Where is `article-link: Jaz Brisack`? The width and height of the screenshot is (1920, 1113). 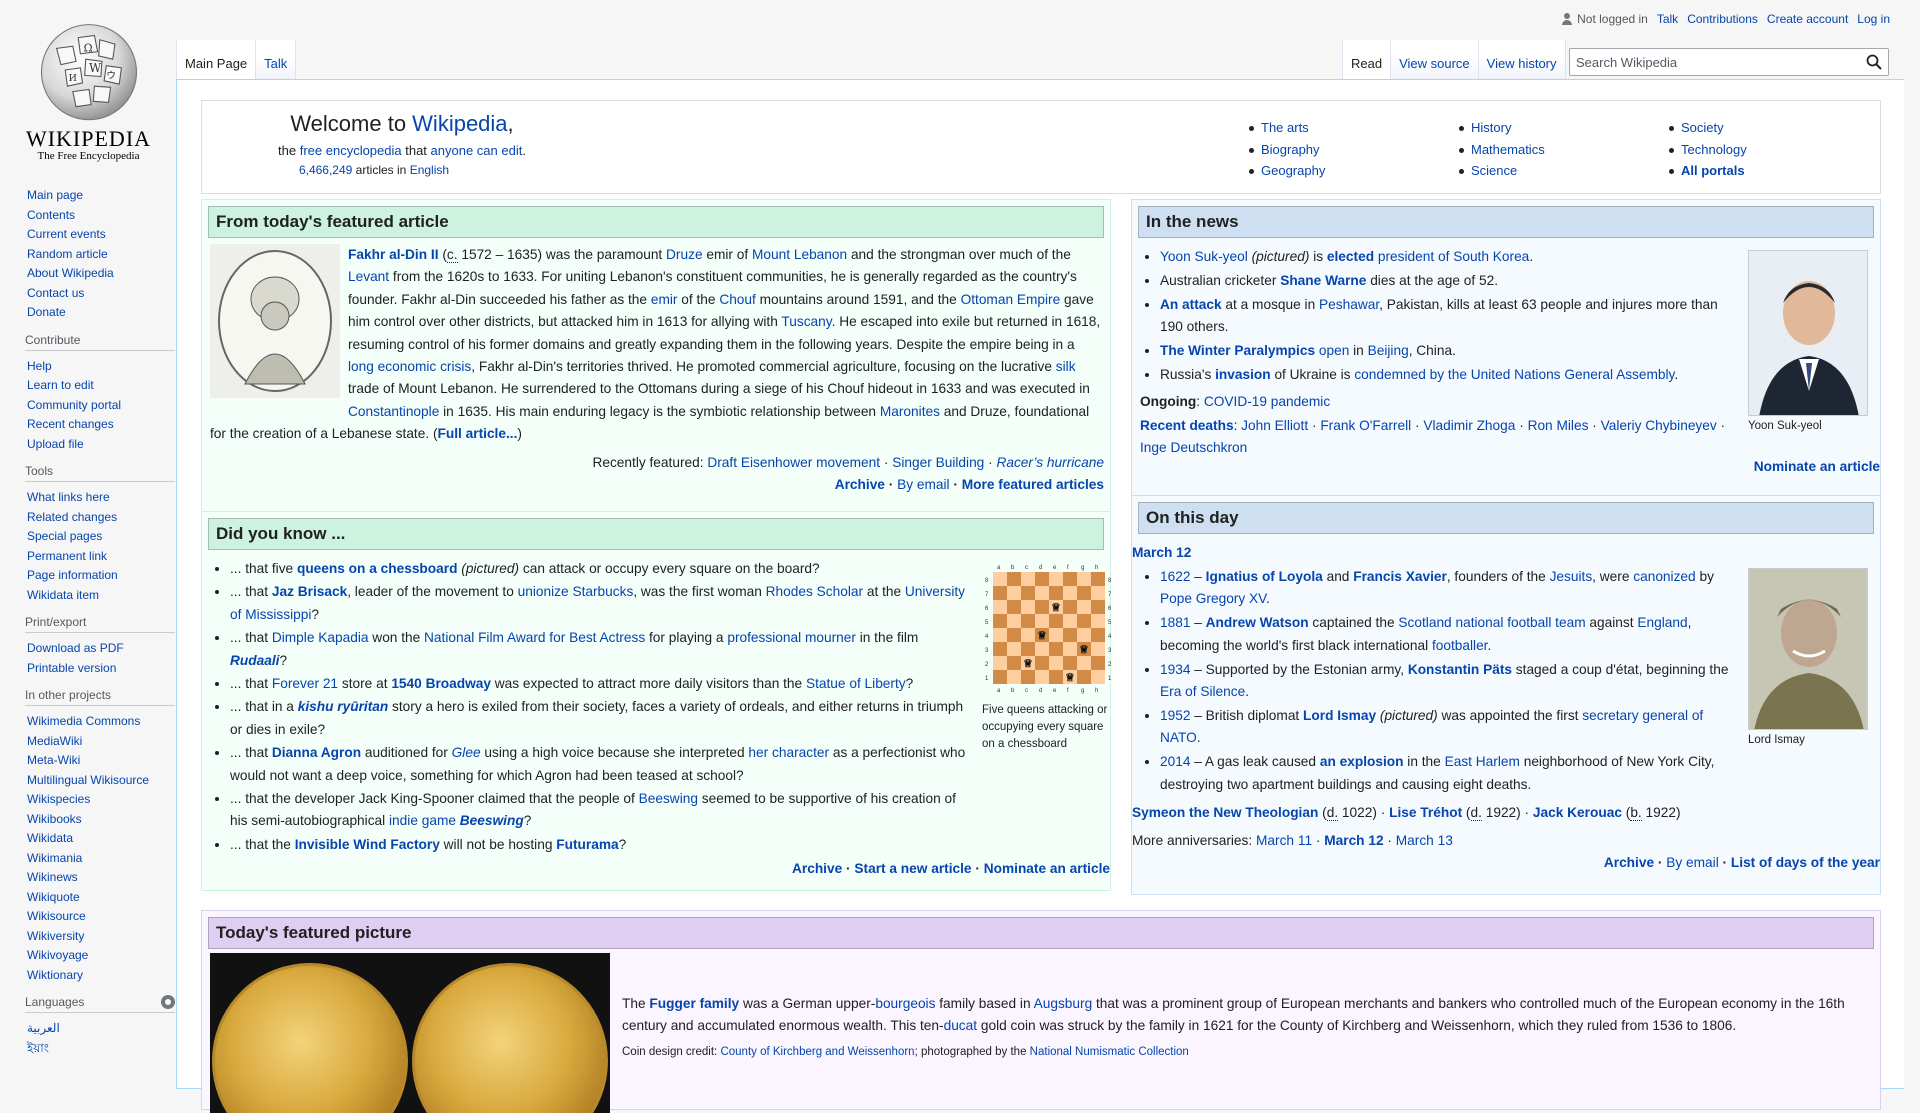
article-link: Jaz Brisack is located at coordinates (309, 591).